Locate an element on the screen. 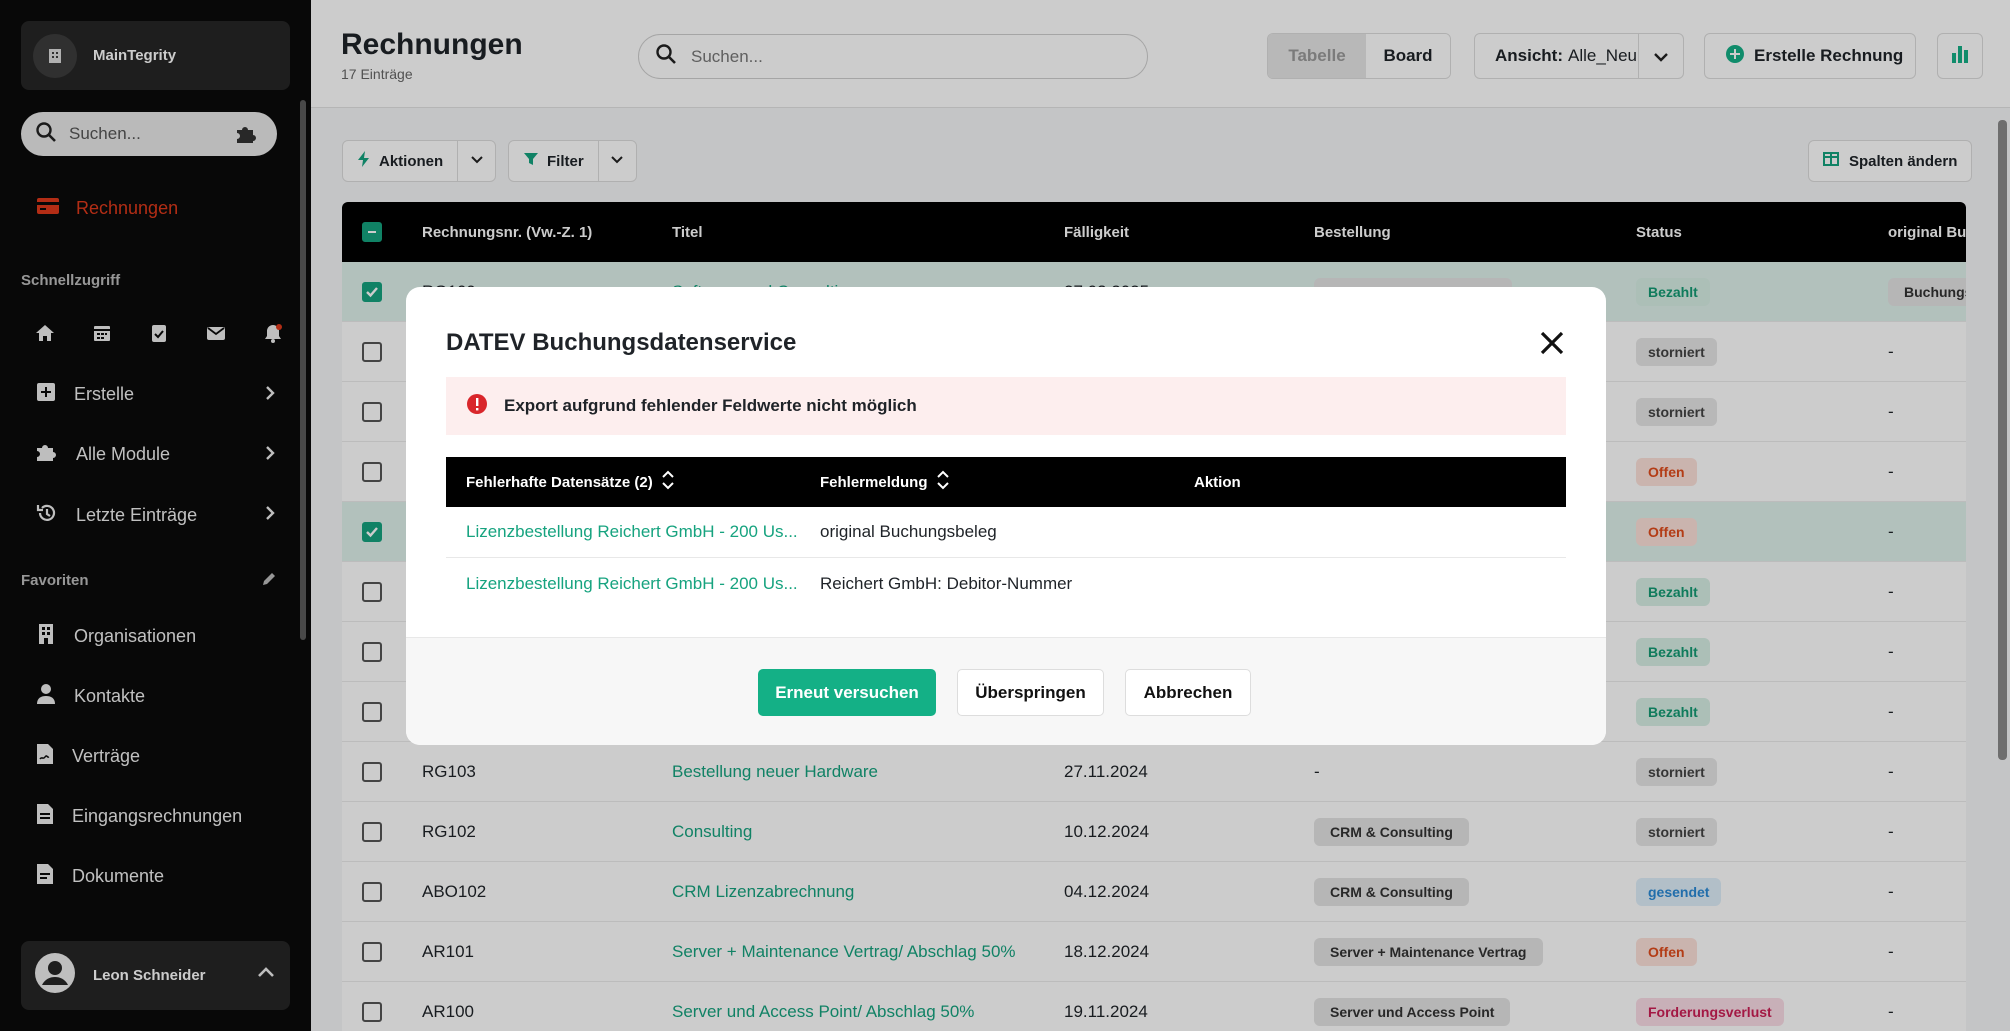 The width and height of the screenshot is (2010, 1031). error-text: original Buchungsbeleg is located at coordinates (908, 531).